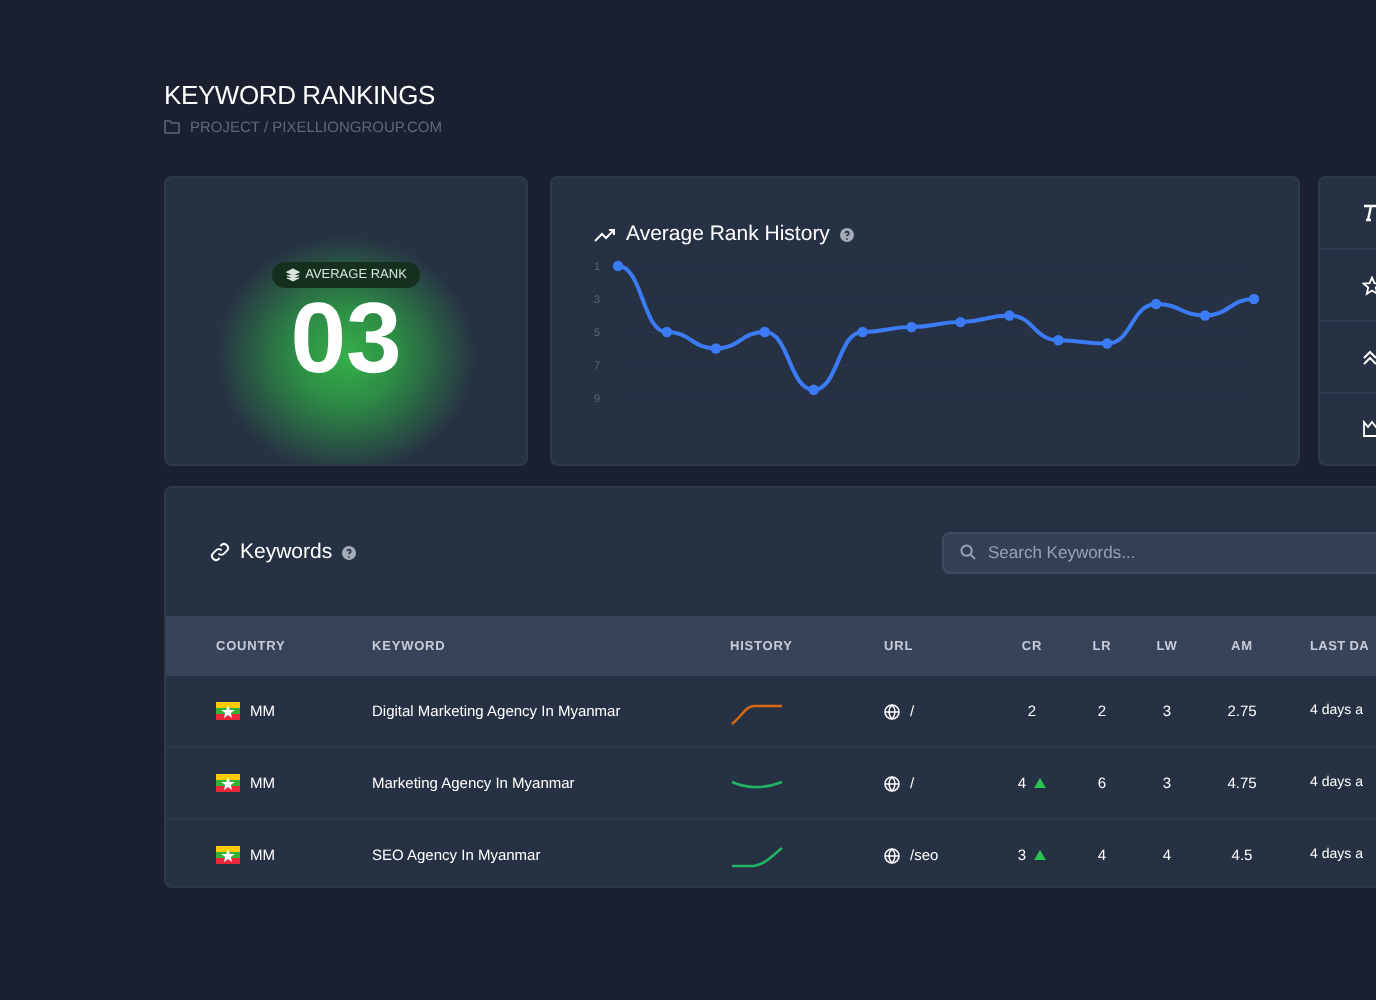 The image size is (1376, 1000). Describe the element at coordinates (346, 338) in the screenshot. I see `average-rank-value: 03` at that location.